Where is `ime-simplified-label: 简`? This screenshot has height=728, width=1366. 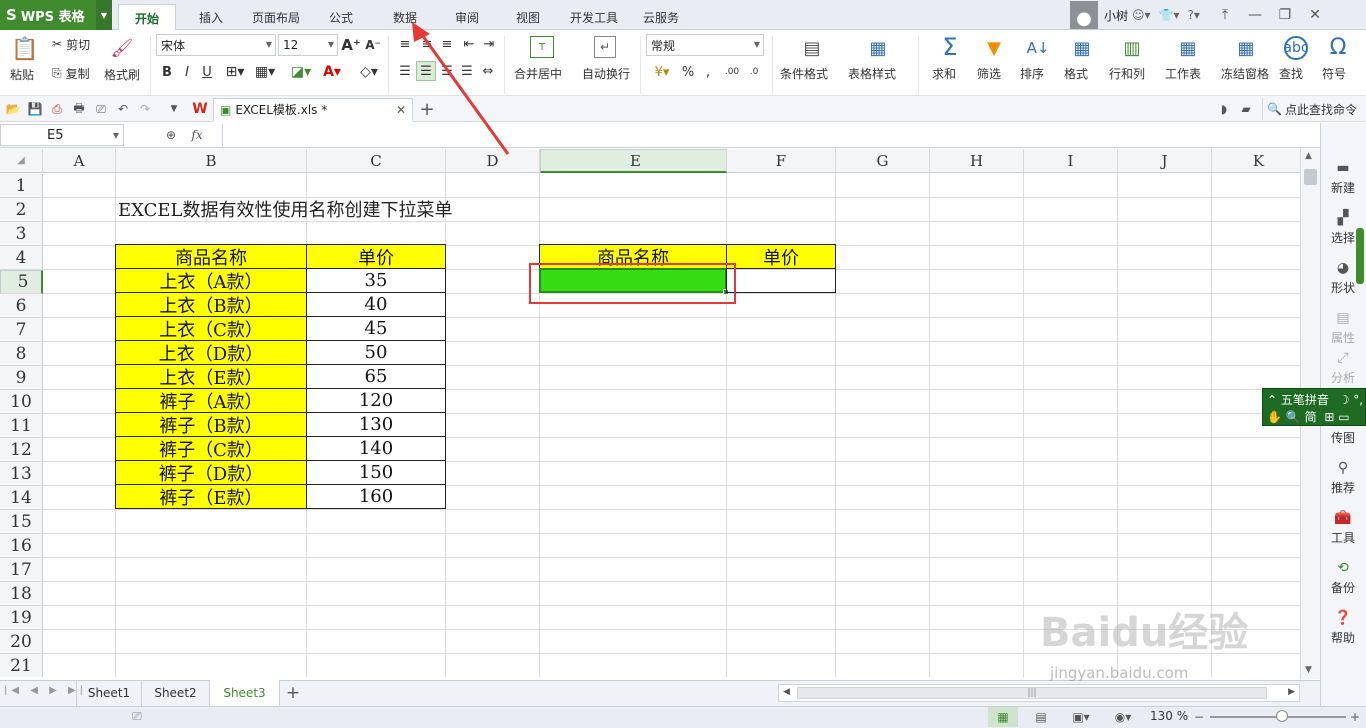
ime-simplified-label: 简 is located at coordinates (1311, 417).